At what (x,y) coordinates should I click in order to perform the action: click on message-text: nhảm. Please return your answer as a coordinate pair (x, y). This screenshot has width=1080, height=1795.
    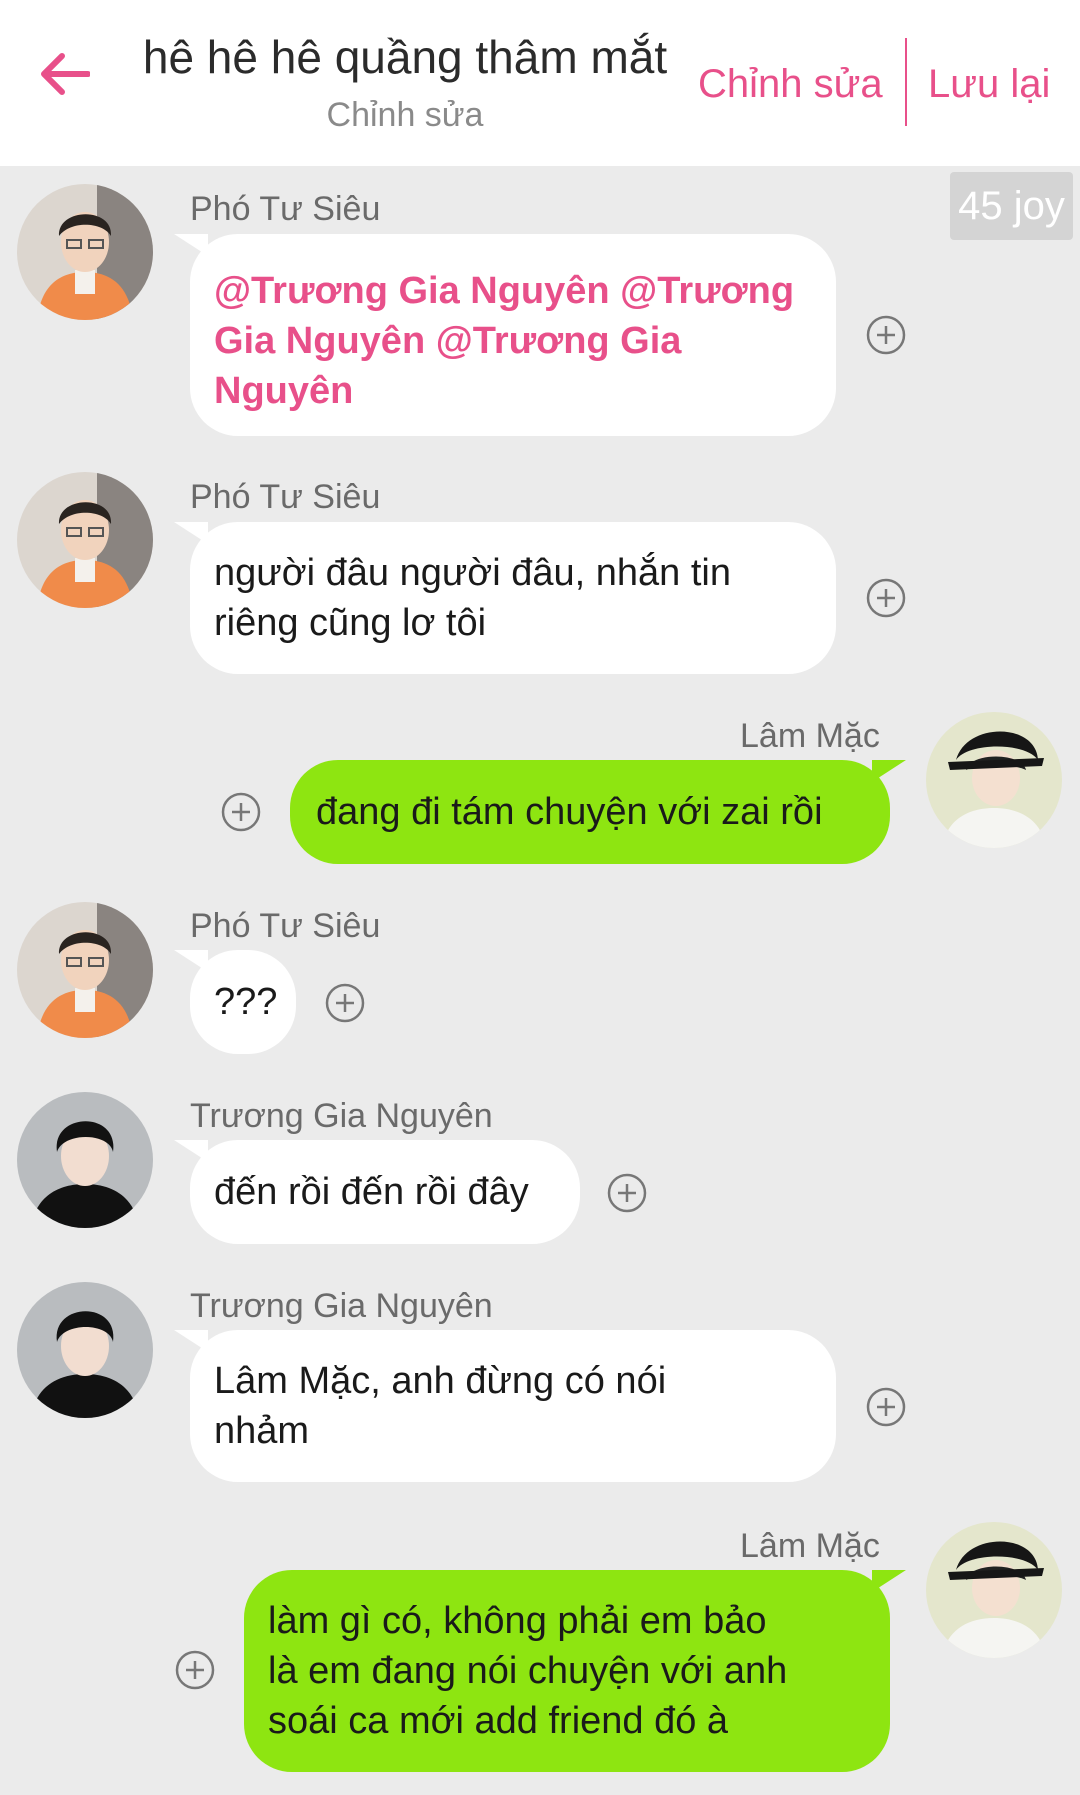
    Looking at the image, I should click on (262, 1431).